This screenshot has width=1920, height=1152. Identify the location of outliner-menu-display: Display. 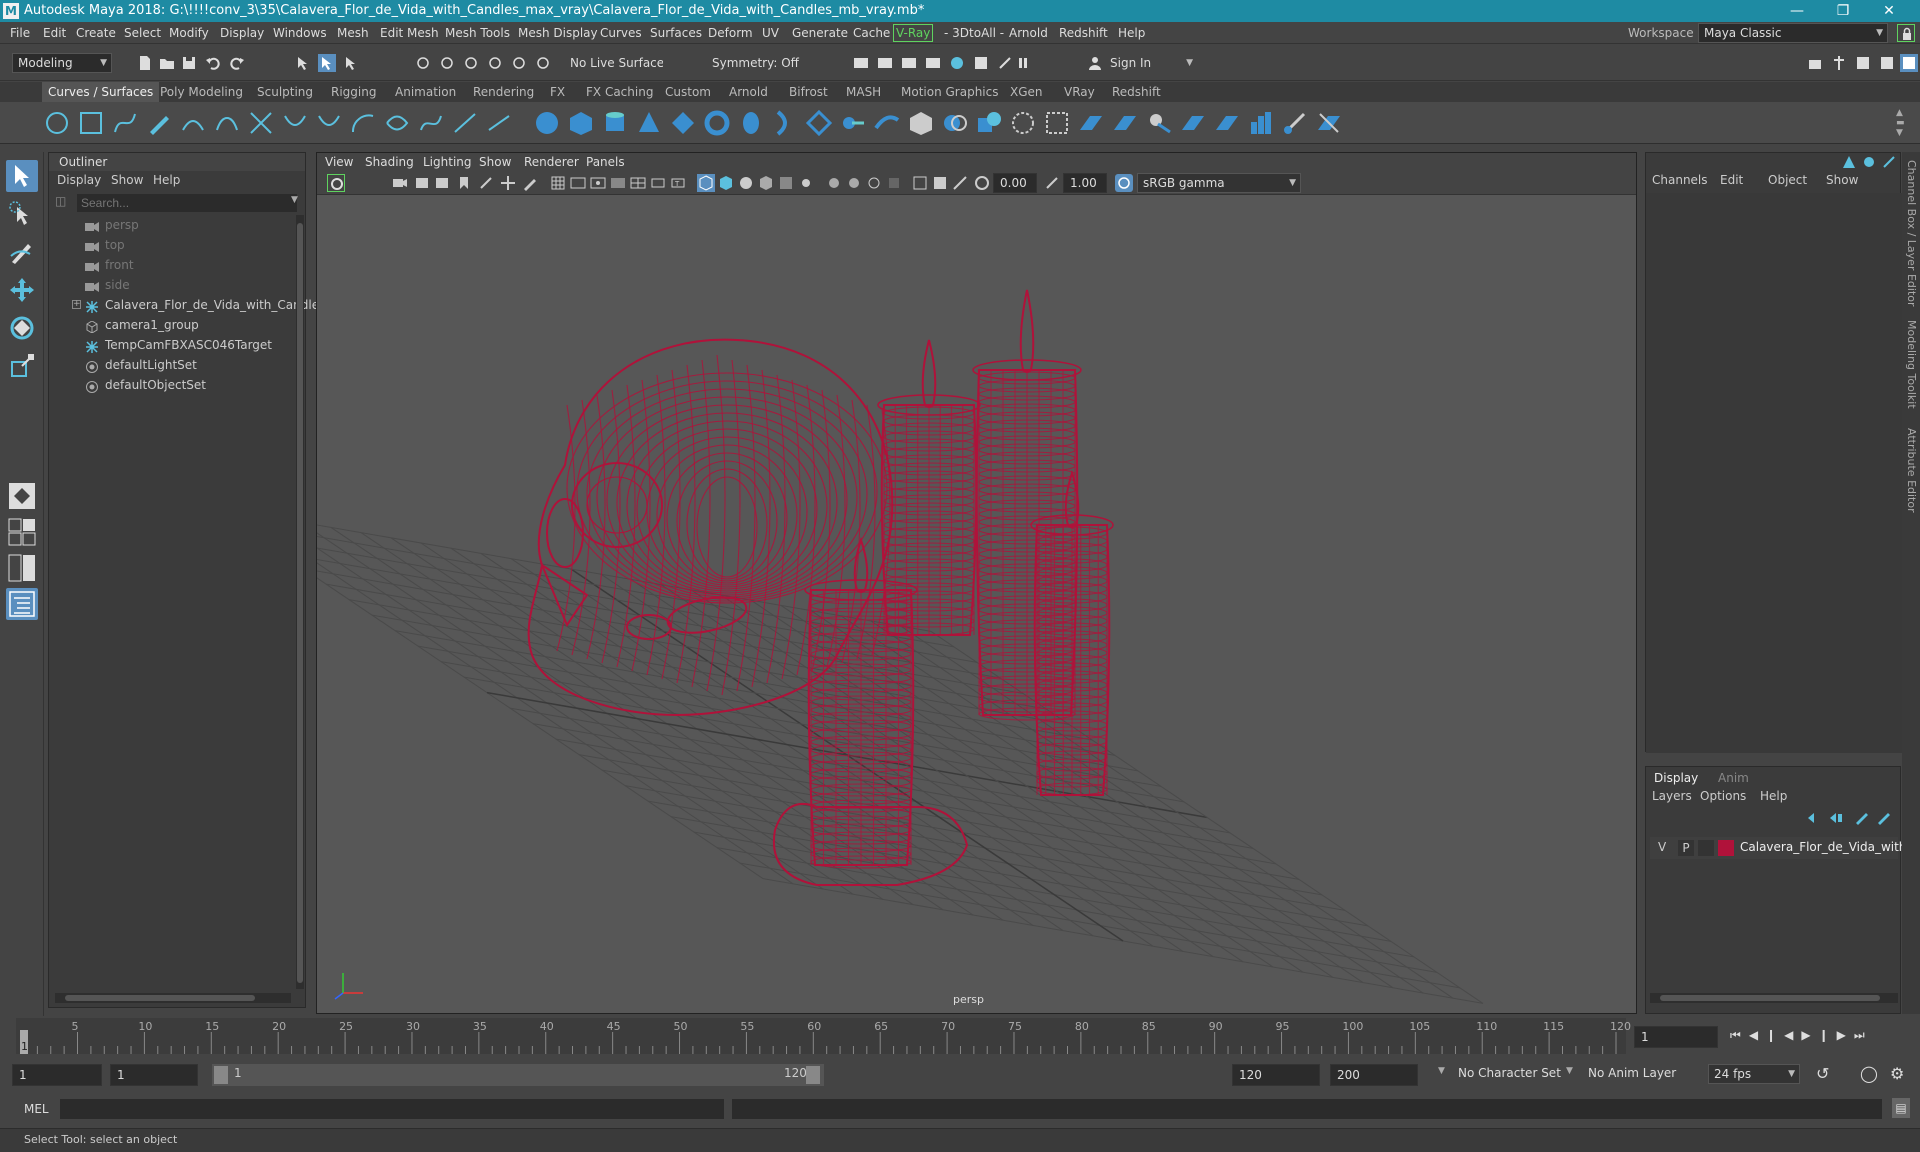
(79, 180).